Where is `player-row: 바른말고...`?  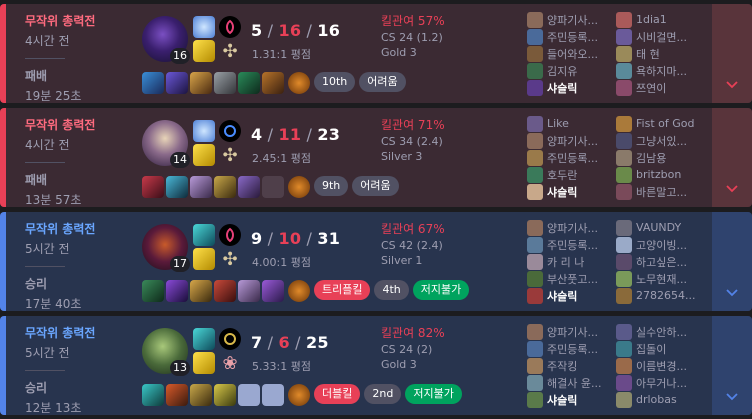
player-row: 바른말고... is located at coordinates (659, 191).